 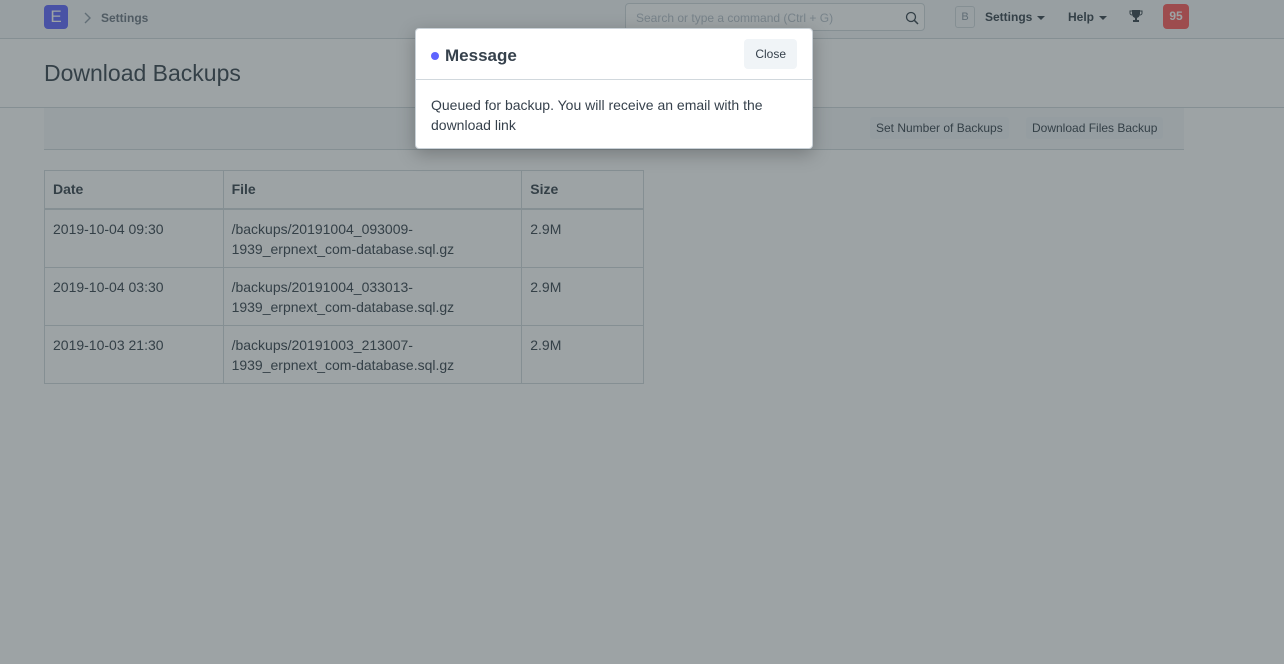 What do you see at coordinates (614, 54) in the screenshot?
I see `modal-header: Message Close` at bounding box center [614, 54].